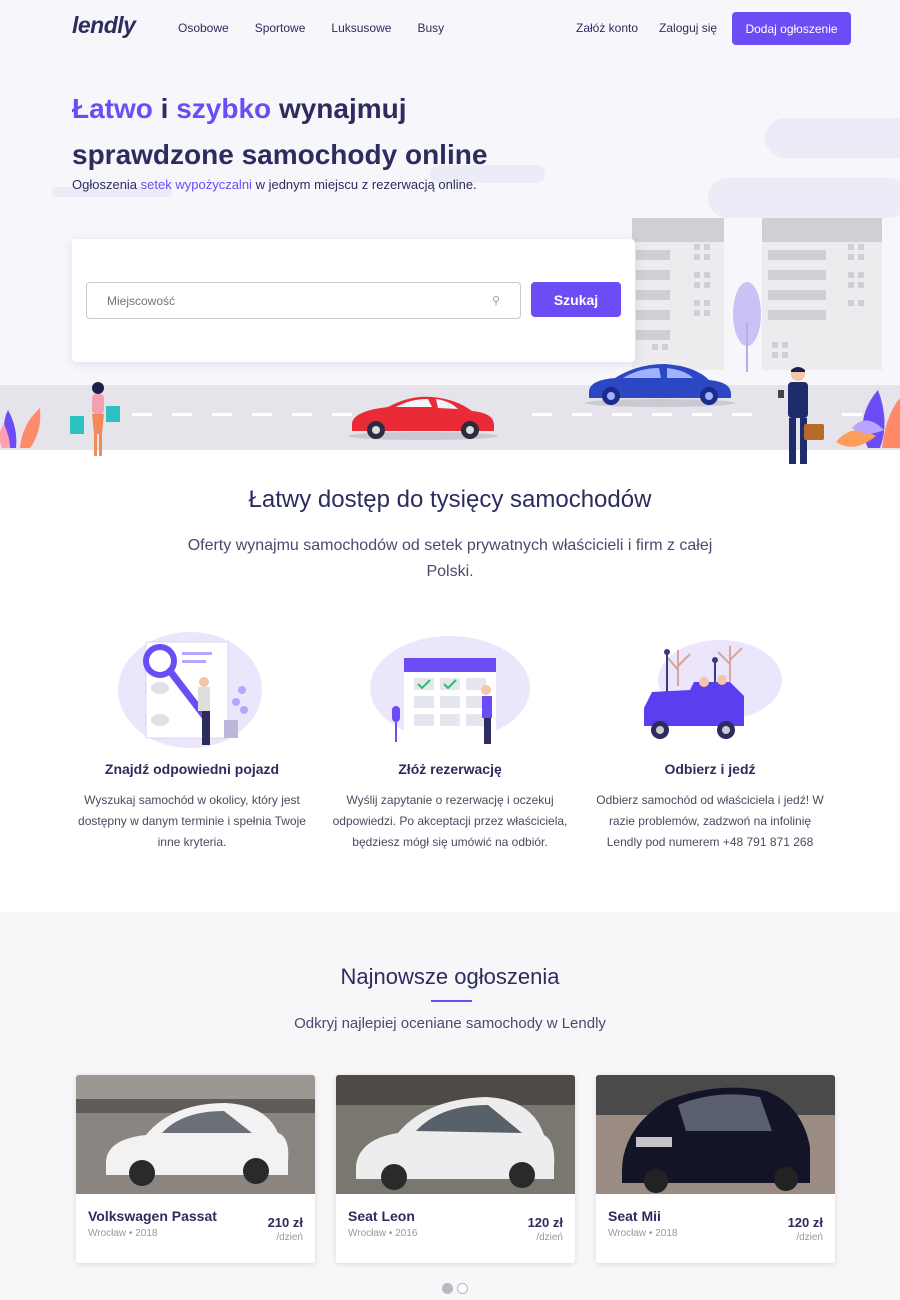 This screenshot has width=900, height=1300. Describe the element at coordinates (285, 1222) in the screenshot. I see `car-price: 210 zł` at that location.